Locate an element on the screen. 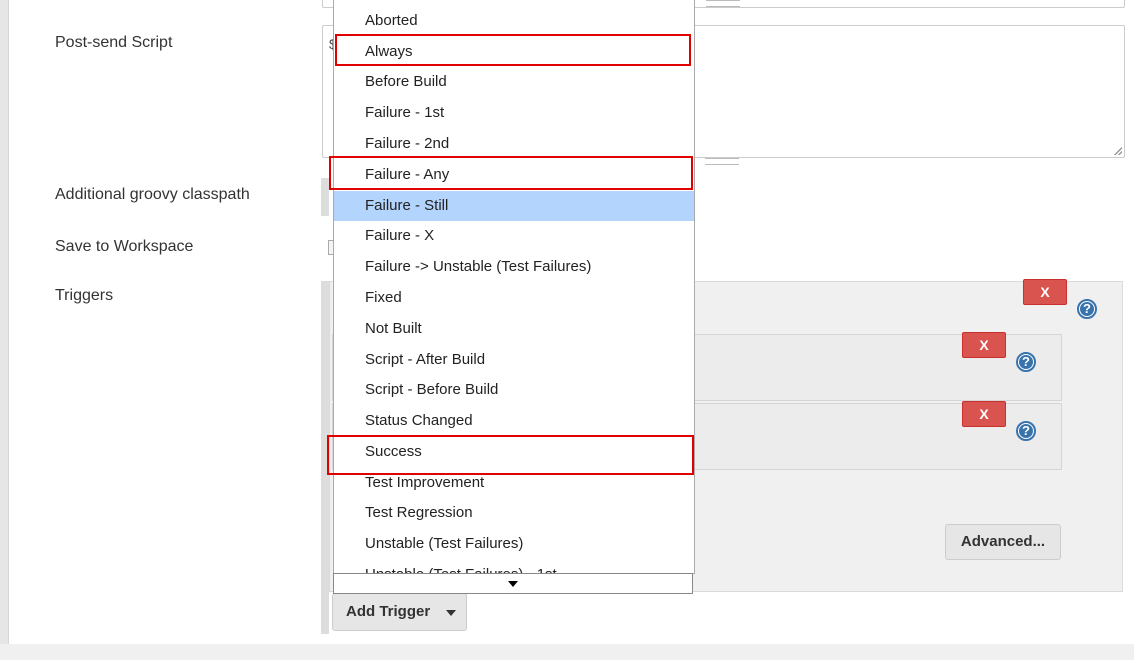 This screenshot has height=660, width=1134. add-trigger-button: Add Trigger is located at coordinates (399, 612).